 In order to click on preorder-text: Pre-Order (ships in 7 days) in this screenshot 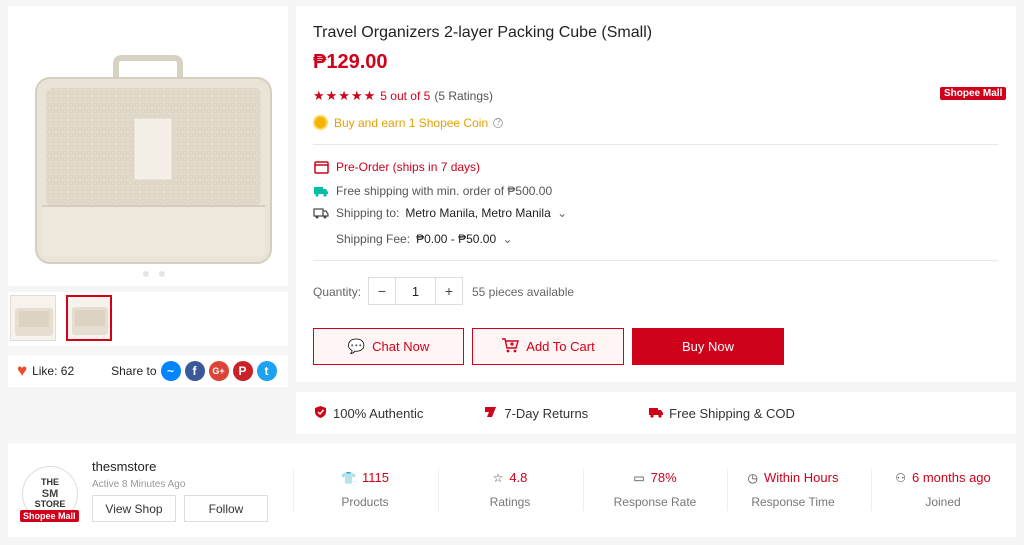, I will do `click(408, 167)`.